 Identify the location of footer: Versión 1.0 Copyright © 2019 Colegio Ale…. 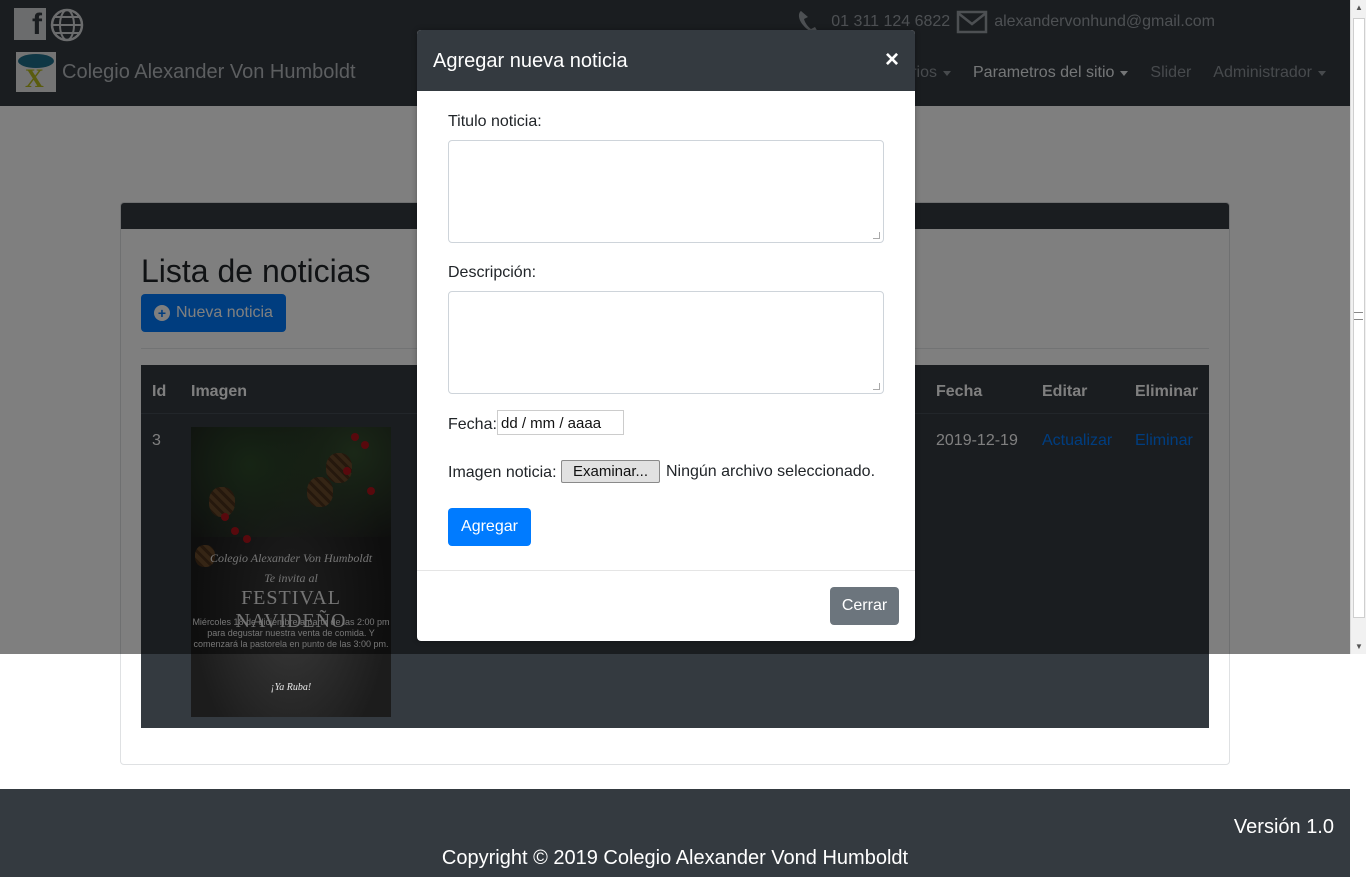
(675, 833).